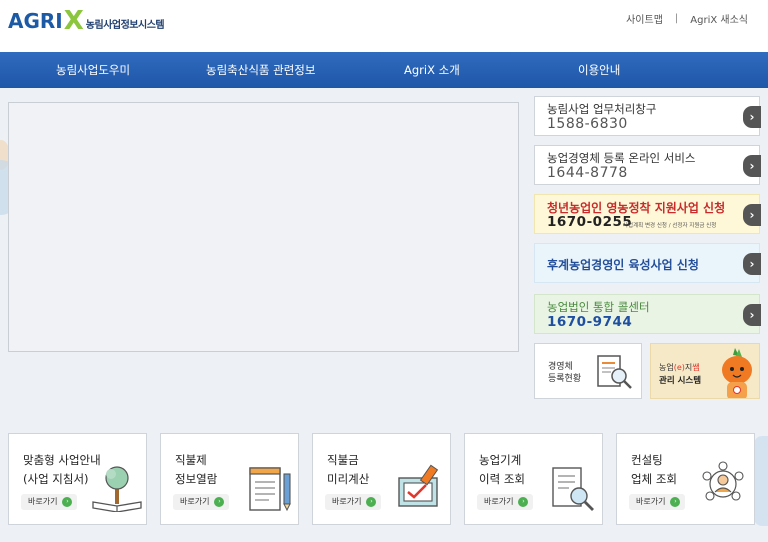 Image resolution: width=768 pixels, height=542 pixels. What do you see at coordinates (587, 173) in the screenshot?
I see `side-card-phone: 1644-8778` at bounding box center [587, 173].